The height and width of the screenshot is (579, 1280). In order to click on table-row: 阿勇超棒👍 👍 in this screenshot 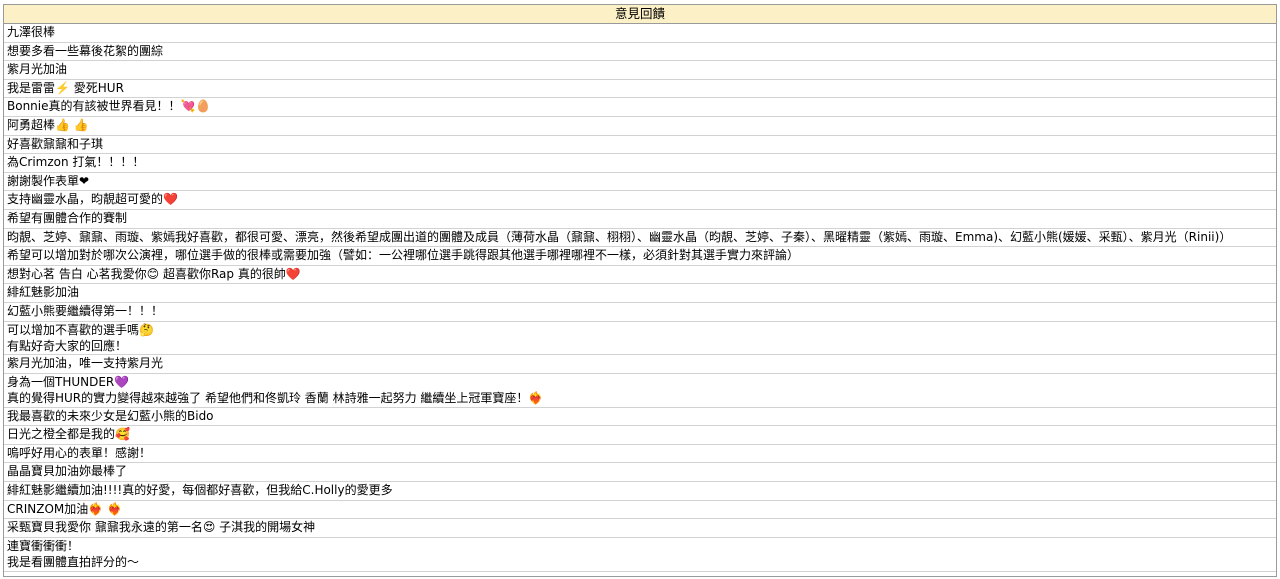, I will do `click(640, 126)`.